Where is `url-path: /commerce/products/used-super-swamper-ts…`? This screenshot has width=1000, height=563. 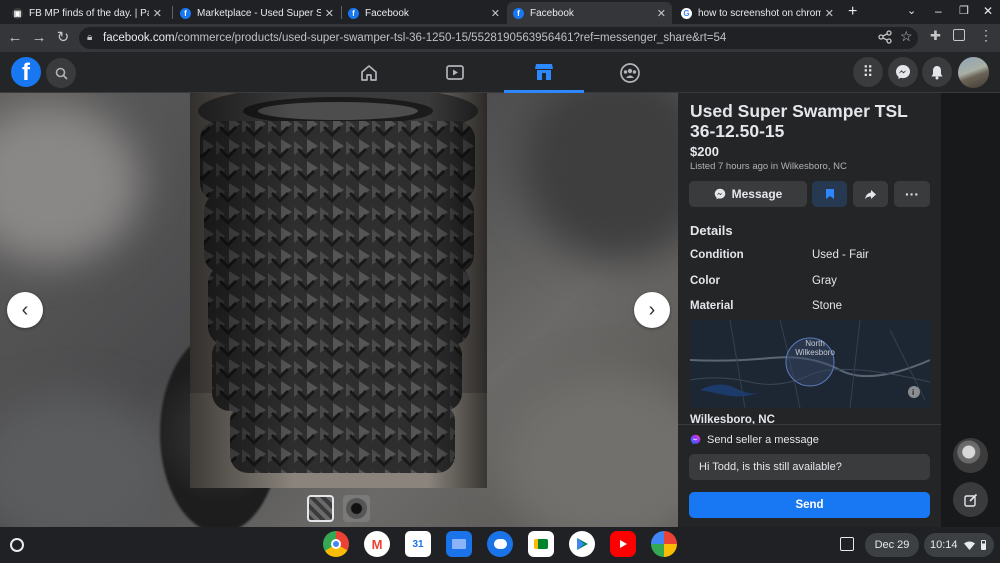
url-path: /commerce/products/used-super-swamper-ts… is located at coordinates (450, 38).